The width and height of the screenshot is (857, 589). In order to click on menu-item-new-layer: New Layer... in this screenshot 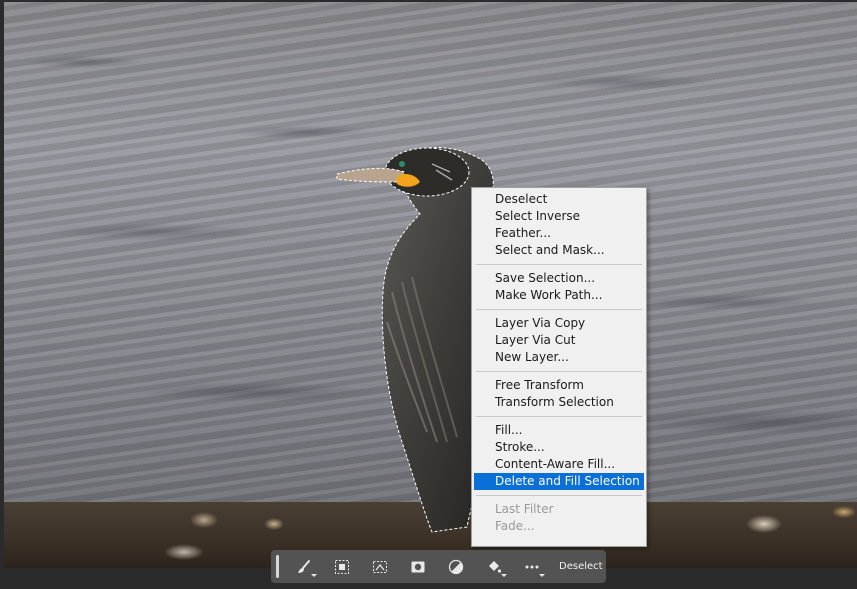, I will do `click(559, 357)`.